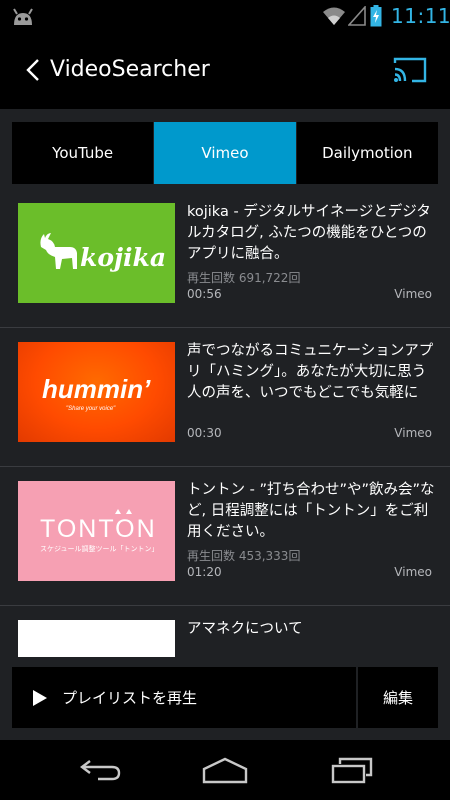  What do you see at coordinates (23, 16) in the screenshot?
I see `android-debug-icon` at bounding box center [23, 16].